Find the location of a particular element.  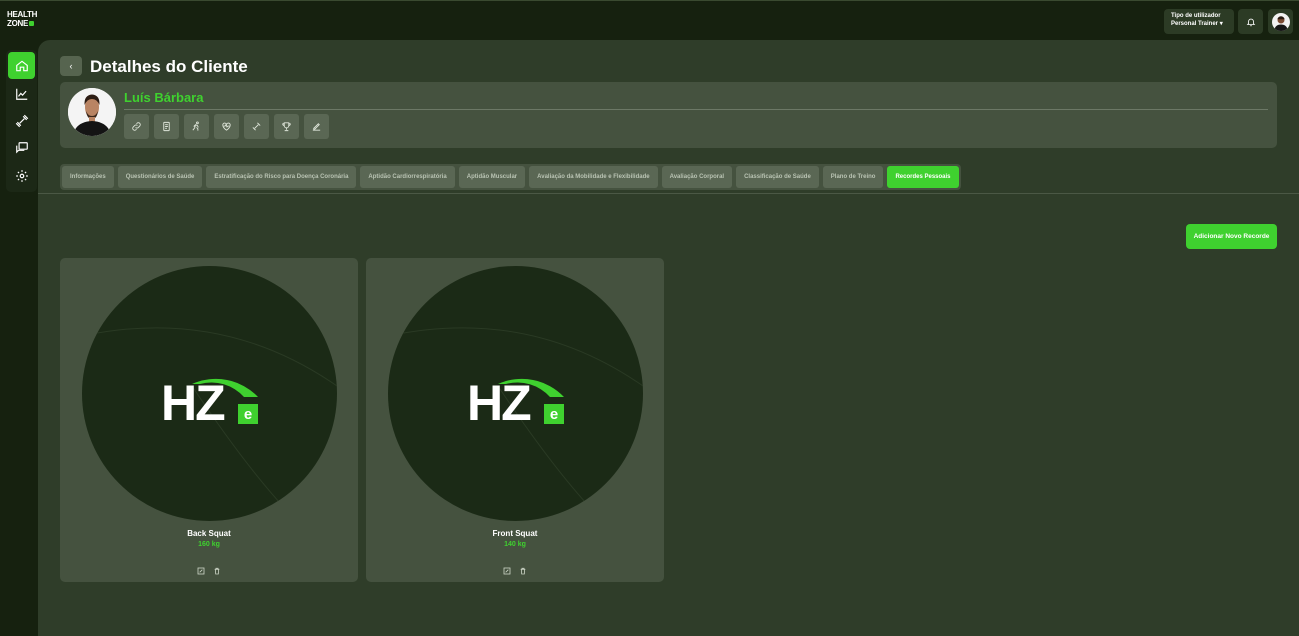

heart-icon is located at coordinates (226, 126).